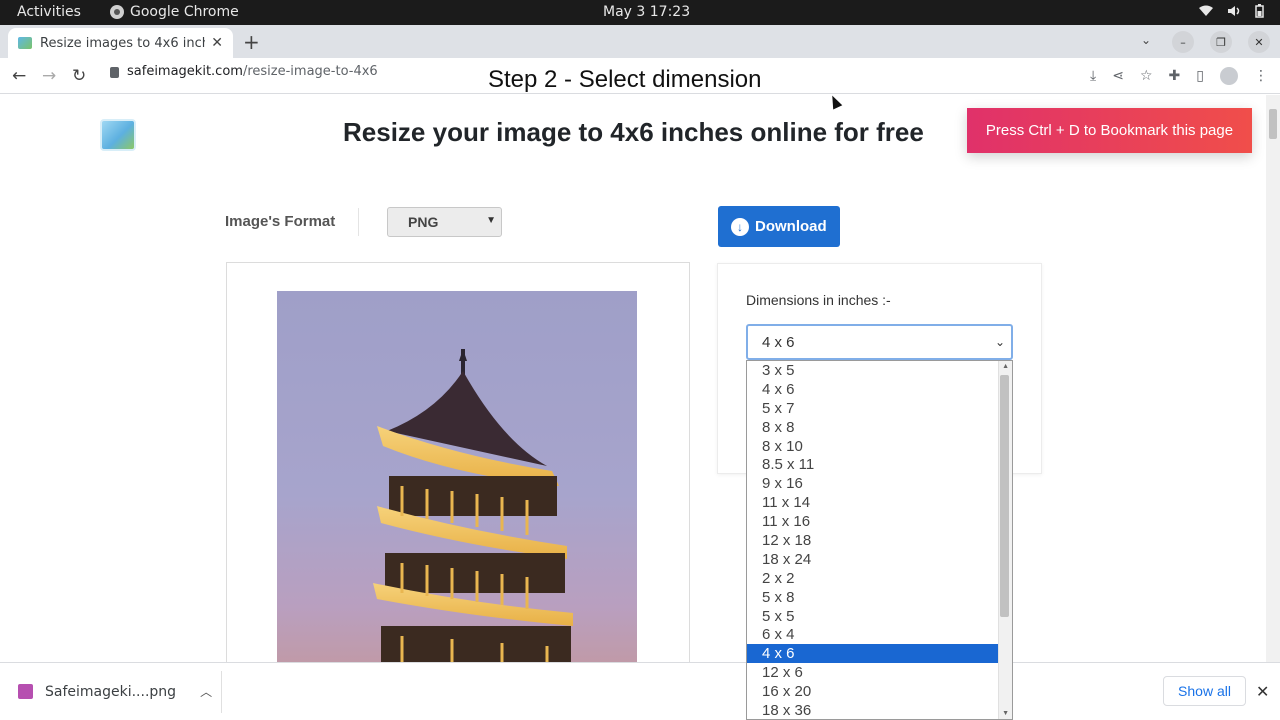  Describe the element at coordinates (1175, 76) in the screenshot. I see `extensions-puzzle-icon: ✚` at that location.